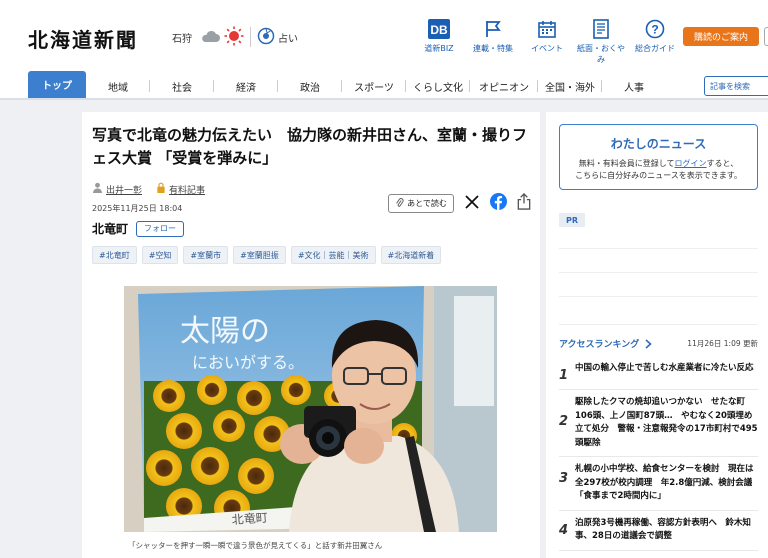  I want to click on tab-label: スポーツ, so click(374, 88).